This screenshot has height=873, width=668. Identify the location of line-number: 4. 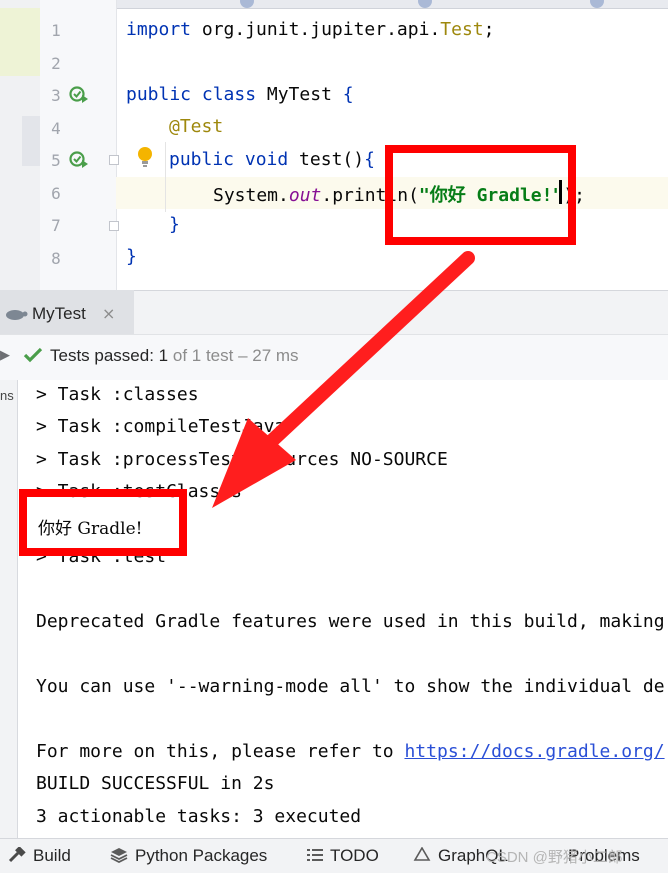
(56, 128).